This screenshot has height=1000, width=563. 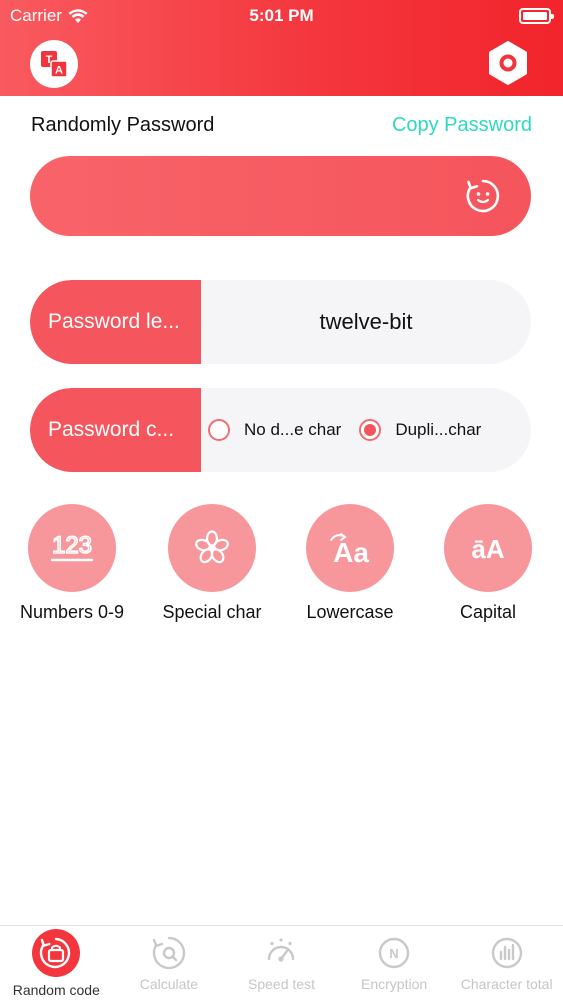 I want to click on tab-calculate: Calculate, so click(x=169, y=963).